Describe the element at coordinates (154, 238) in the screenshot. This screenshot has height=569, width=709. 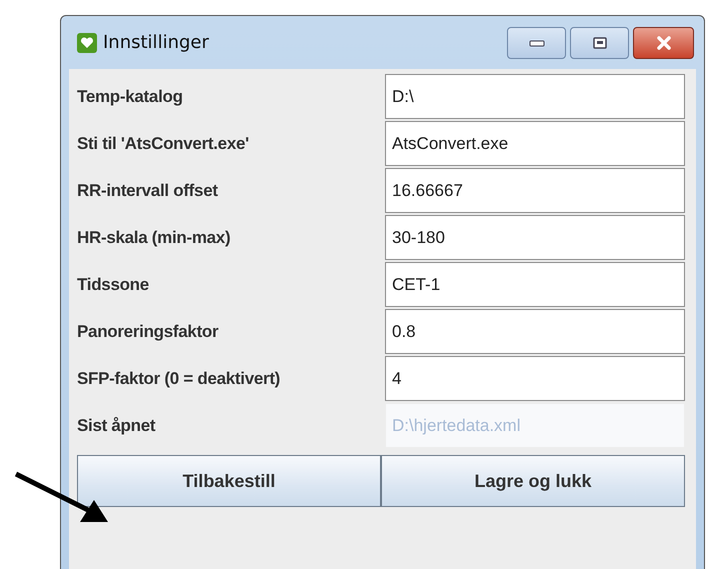
I see `setting-label: HR-skala (min-max)` at that location.